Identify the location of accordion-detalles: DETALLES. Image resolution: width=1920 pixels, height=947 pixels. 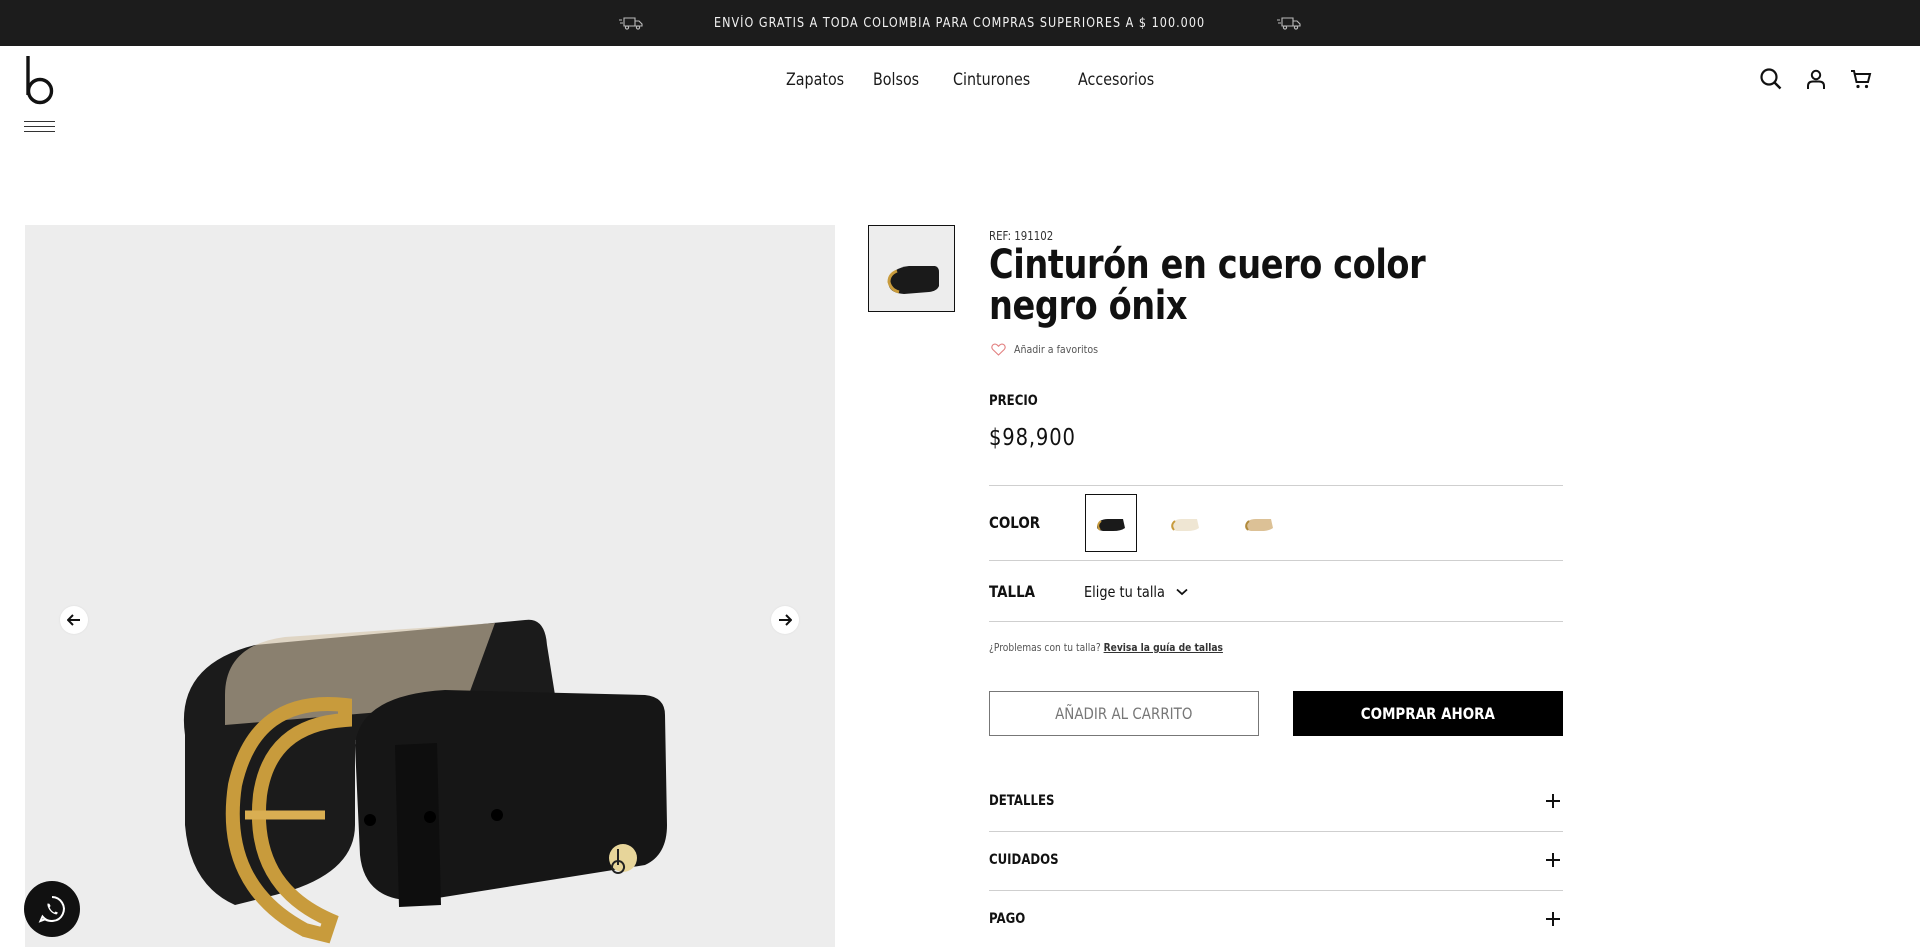
(1276, 802).